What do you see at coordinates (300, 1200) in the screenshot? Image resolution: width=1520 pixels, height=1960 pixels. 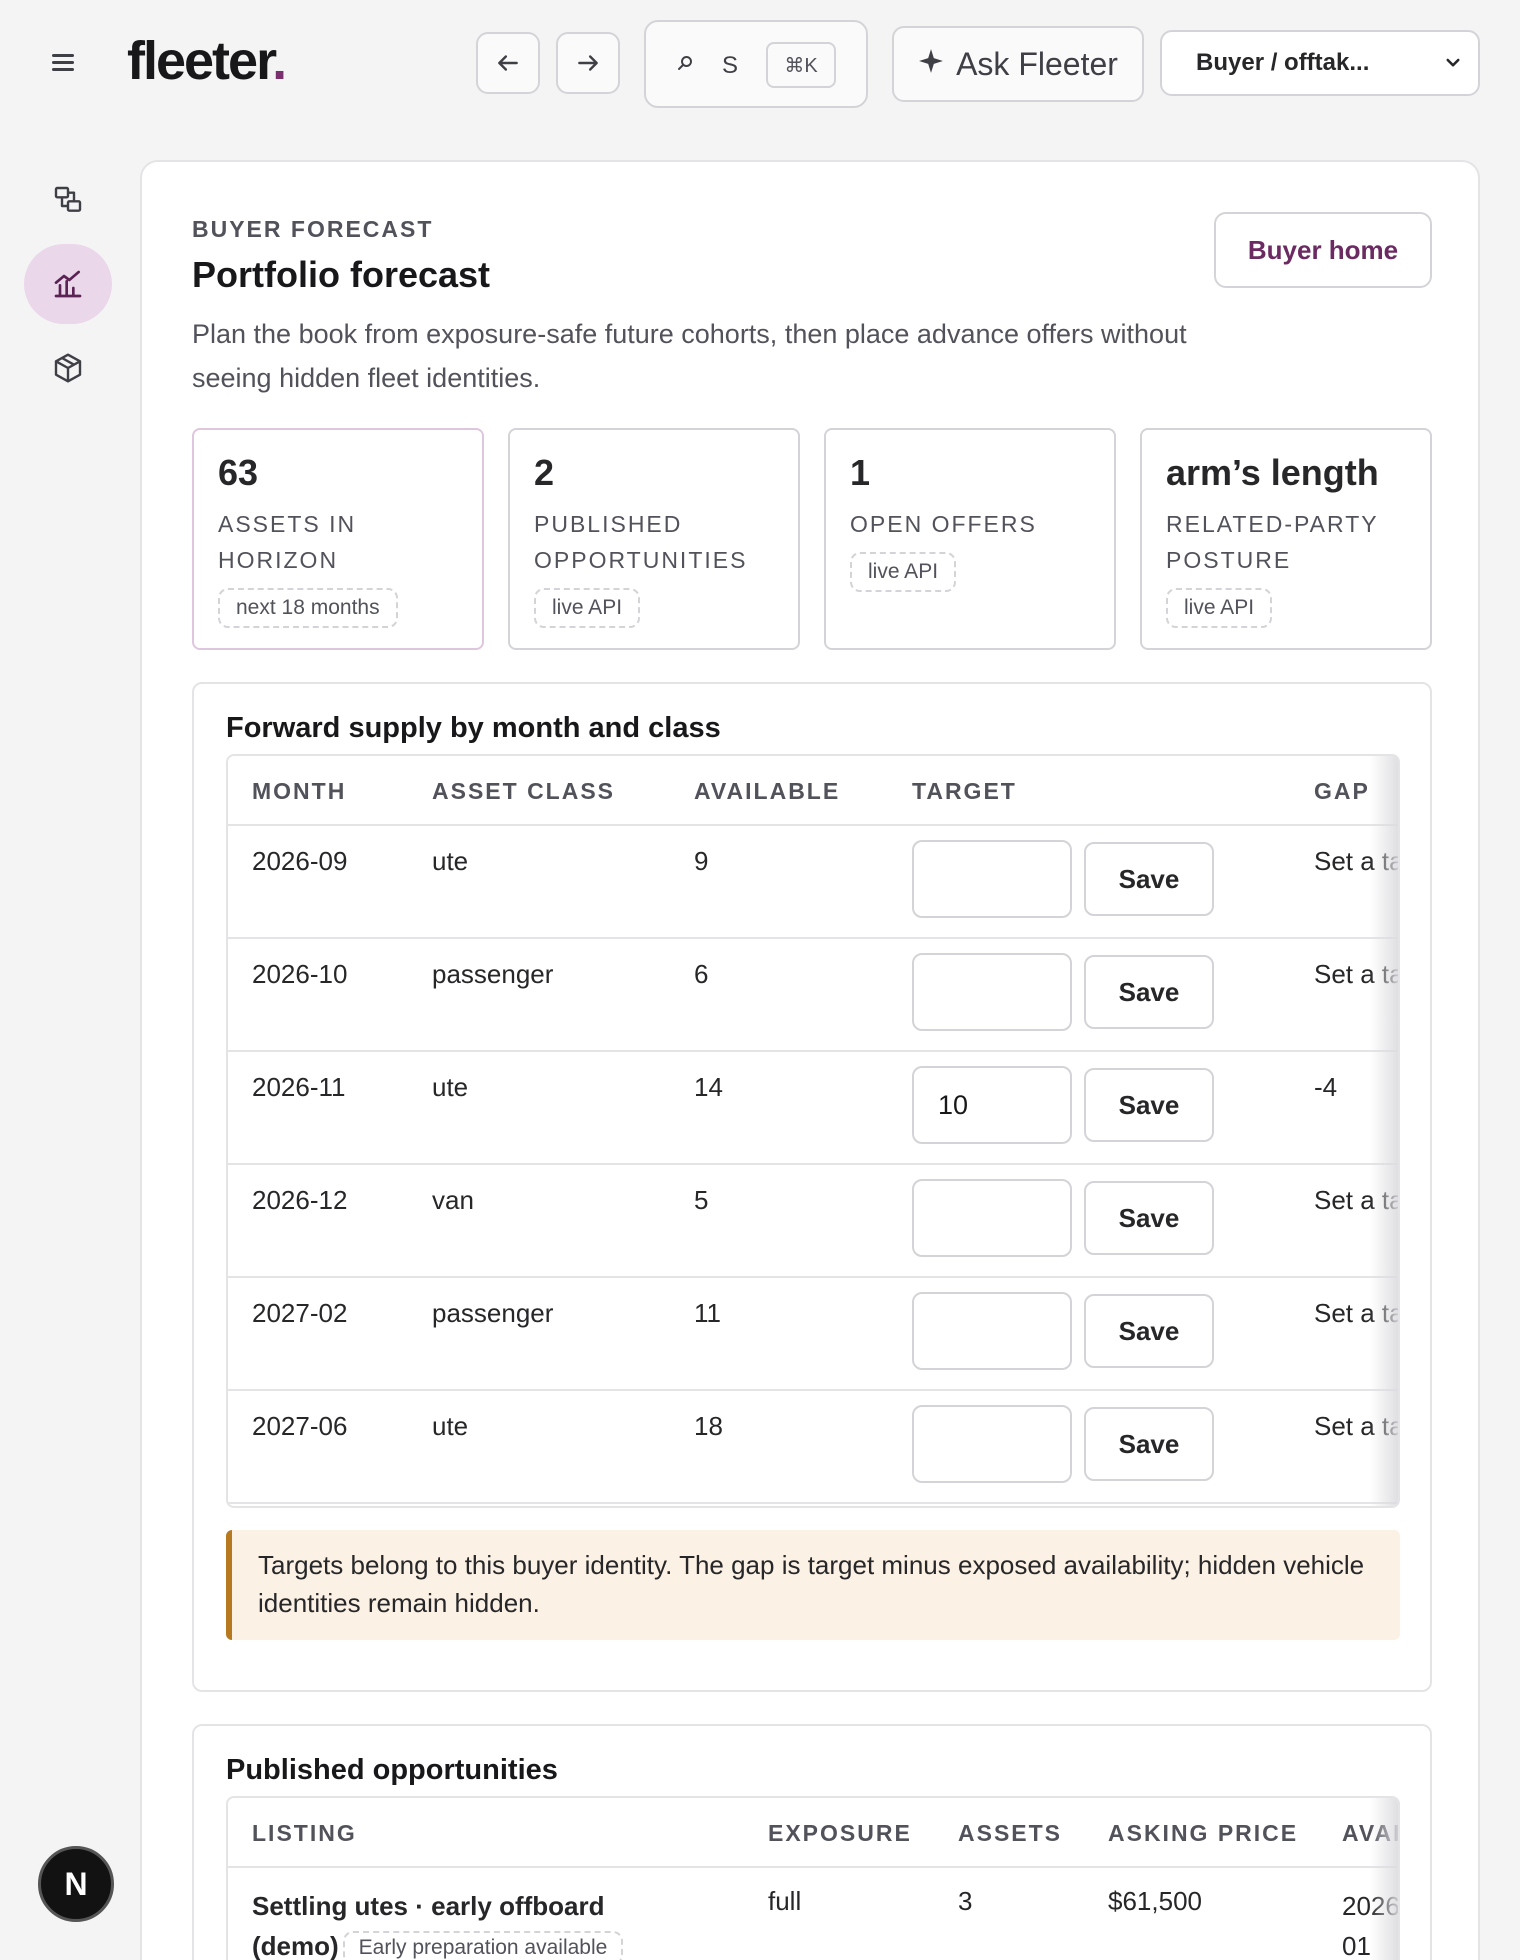 I see `cell-month: 2026-12` at bounding box center [300, 1200].